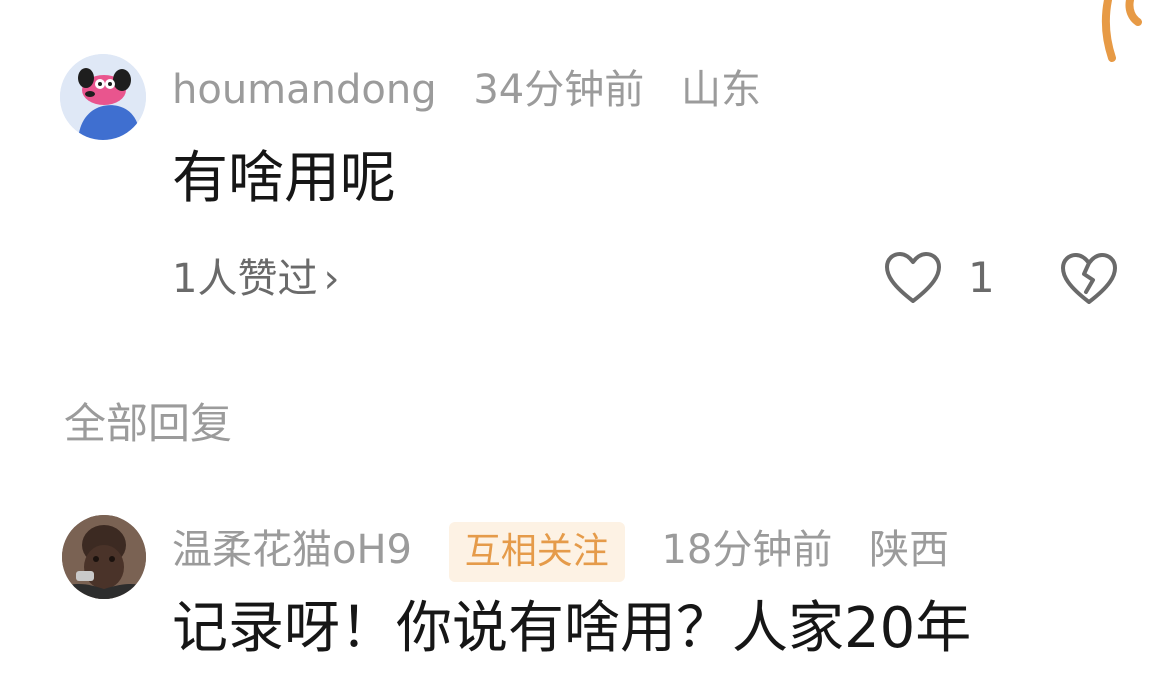  Describe the element at coordinates (909, 550) in the screenshot. I see `location: 陕西` at that location.